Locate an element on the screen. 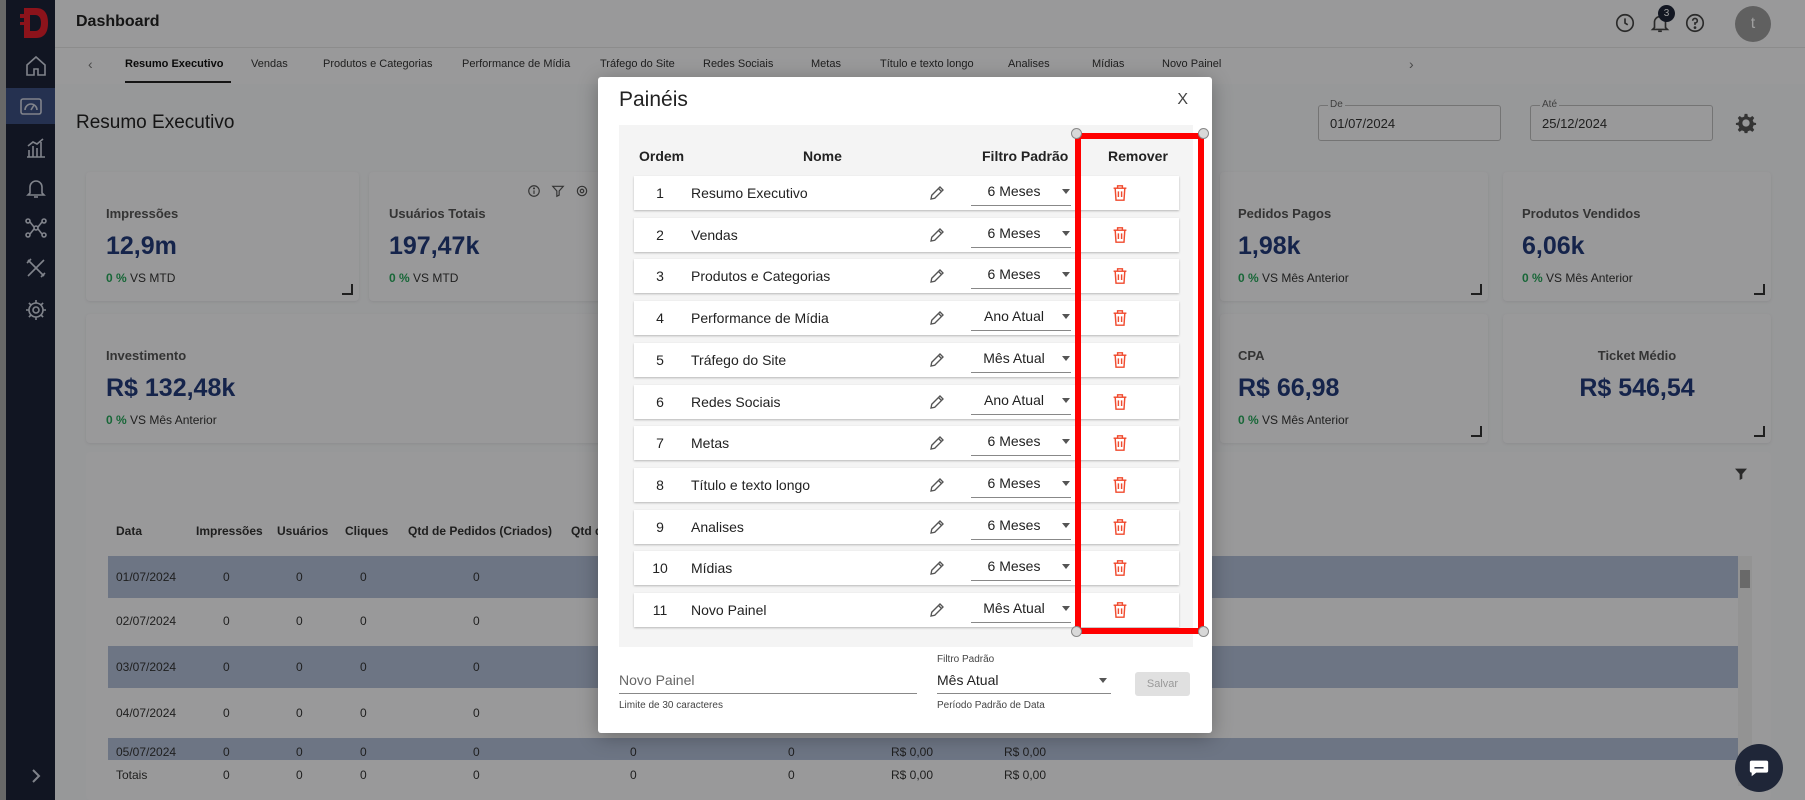 The image size is (1805, 800). panel-order: 9 is located at coordinates (660, 526).